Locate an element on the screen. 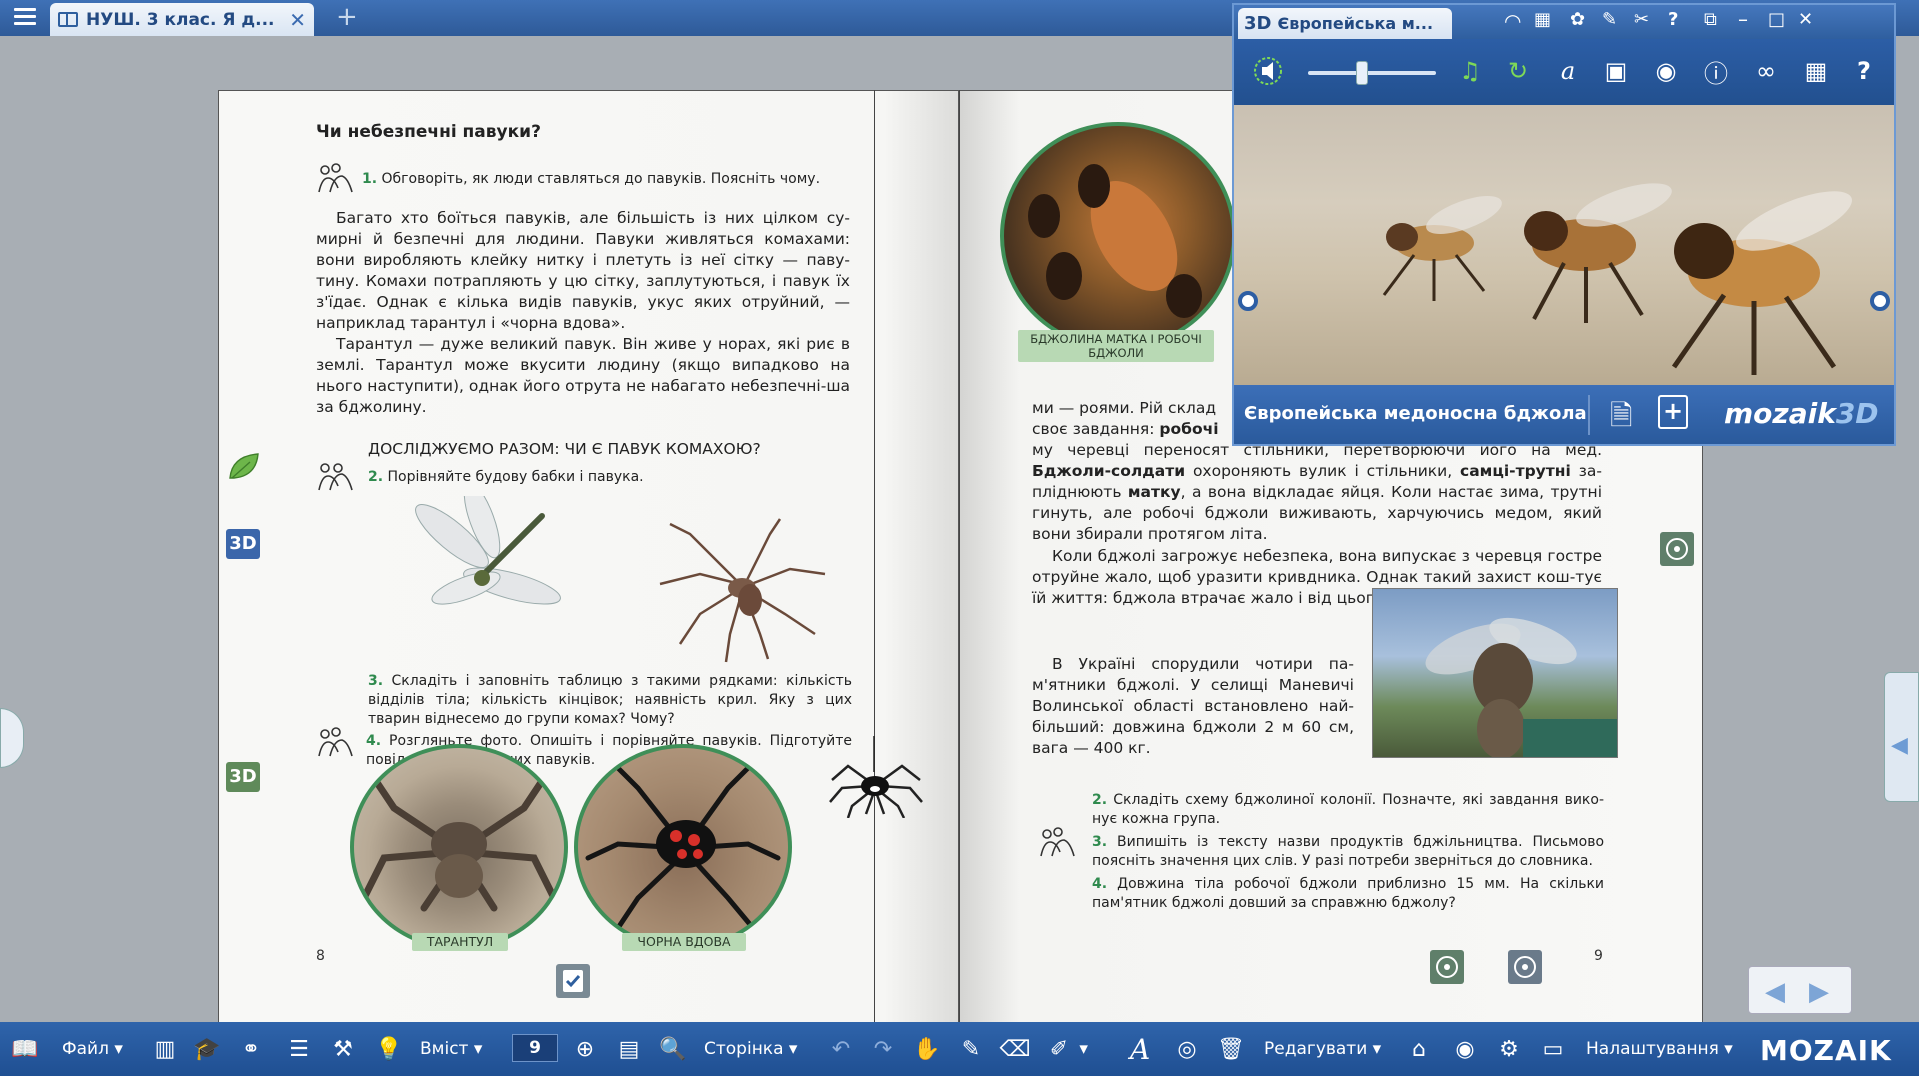 The height and width of the screenshot is (1076, 1919). home-button: ⌂ is located at coordinates (1419, 1049).